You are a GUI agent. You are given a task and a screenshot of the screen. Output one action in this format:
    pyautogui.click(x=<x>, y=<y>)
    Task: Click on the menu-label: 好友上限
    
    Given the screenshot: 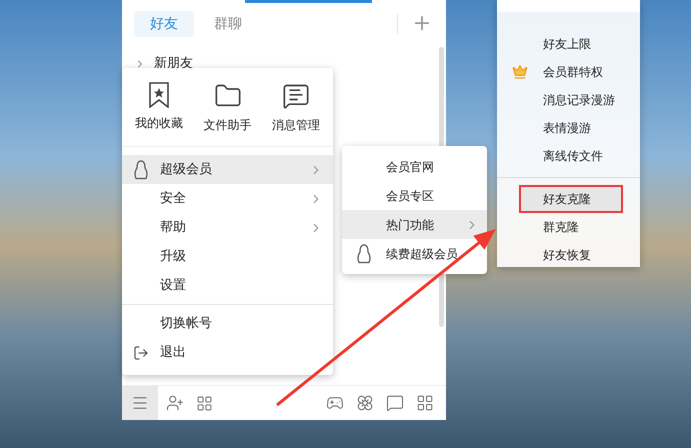 What is the action you would take?
    pyautogui.click(x=567, y=44)
    